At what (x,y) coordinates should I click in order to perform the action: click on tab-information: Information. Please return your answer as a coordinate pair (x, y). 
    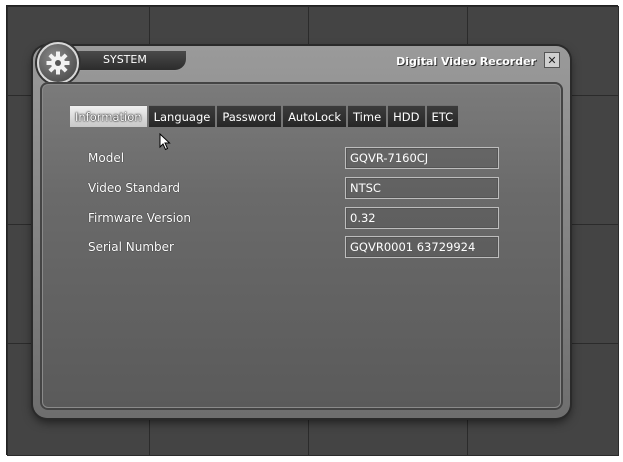
    Looking at the image, I should click on (108, 116).